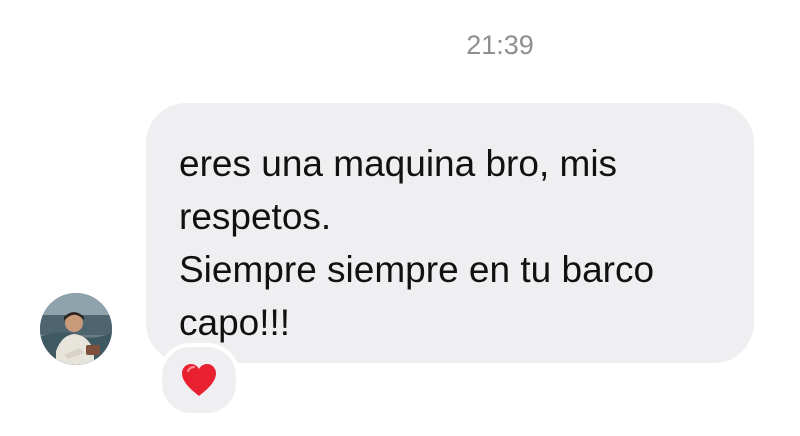  What do you see at coordinates (235, 322) in the screenshot?
I see `message-line: capo!!!` at bounding box center [235, 322].